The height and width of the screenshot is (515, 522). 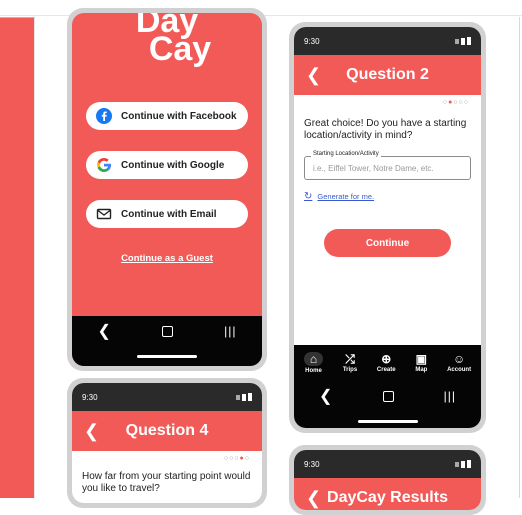 I want to click on google-icon, so click(x=104, y=165).